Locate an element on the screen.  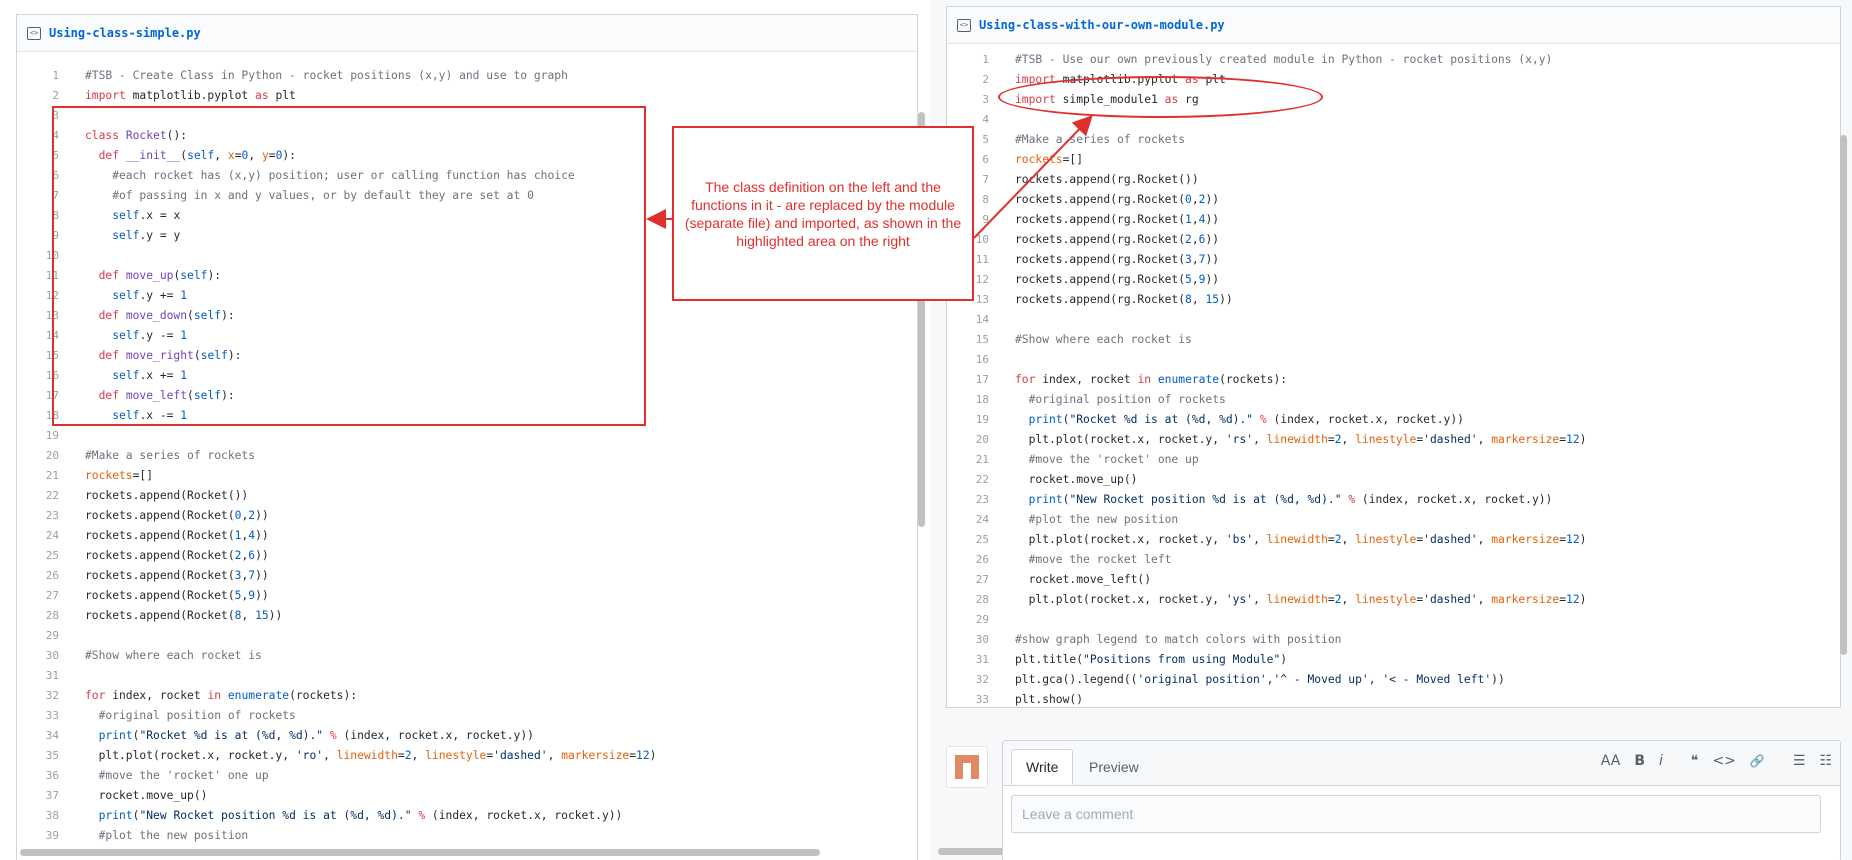
line-number: 38 is located at coordinates (43, 815).